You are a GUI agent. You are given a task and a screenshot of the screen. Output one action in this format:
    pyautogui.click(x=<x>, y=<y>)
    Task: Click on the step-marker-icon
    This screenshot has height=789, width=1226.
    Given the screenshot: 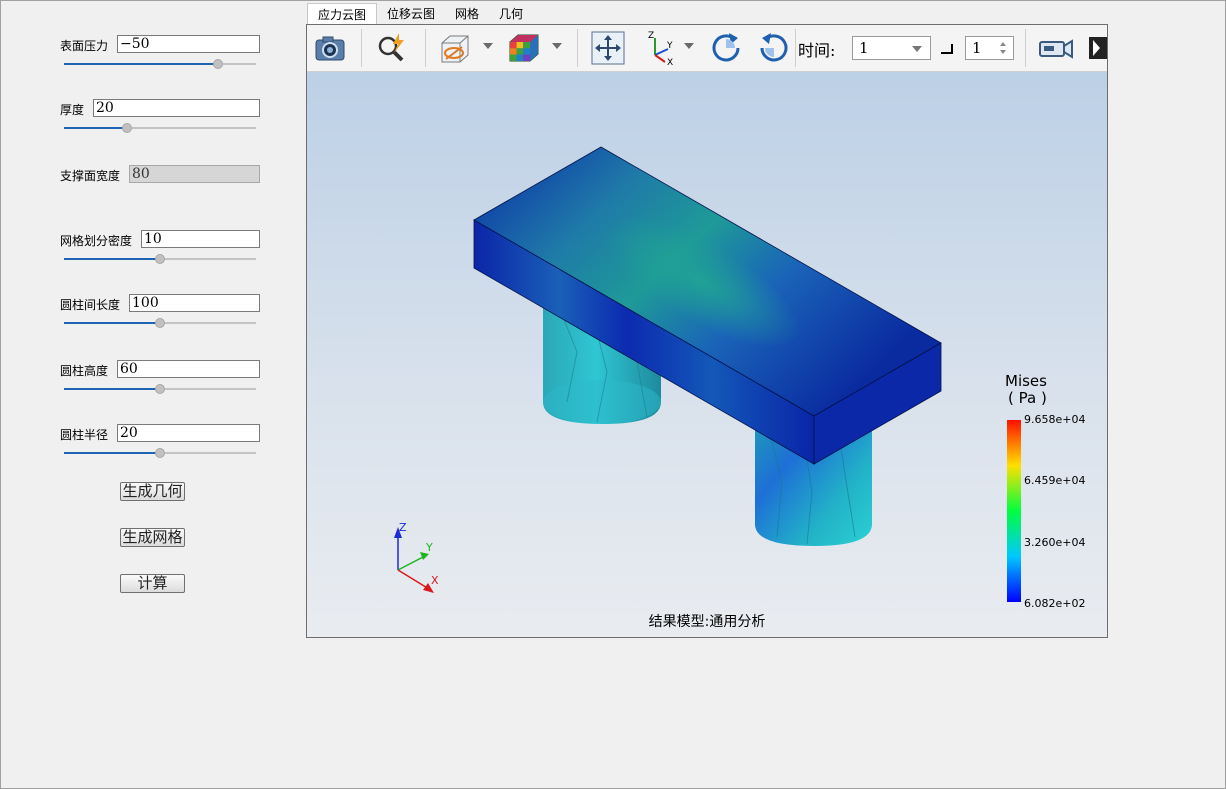 What is the action you would take?
    pyautogui.click(x=947, y=49)
    